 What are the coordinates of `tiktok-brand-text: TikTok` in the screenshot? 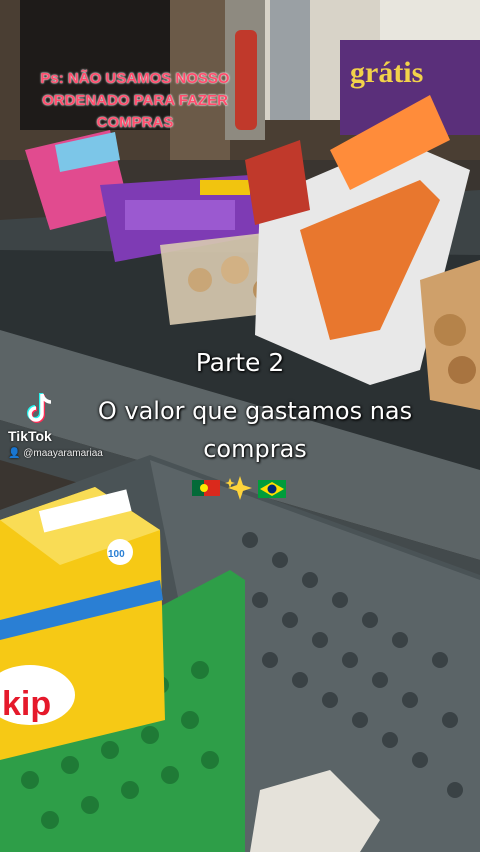 It's located at (30, 436).